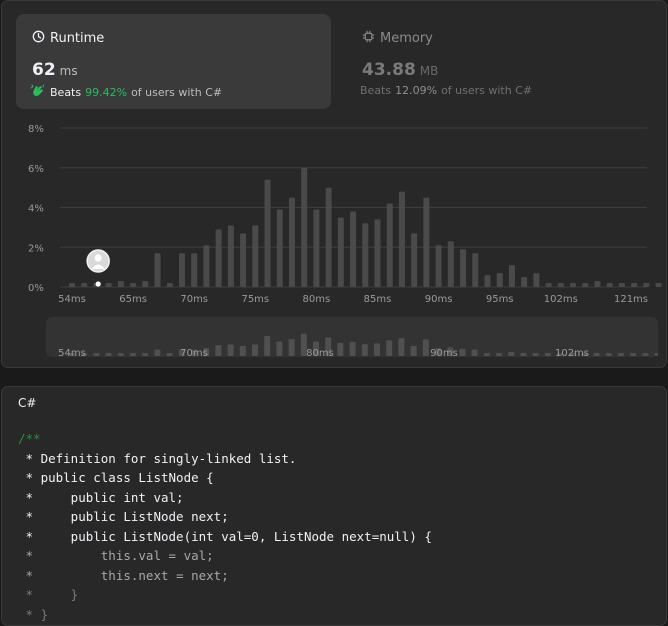 The image size is (668, 626). I want to click on code-line: * }, so click(33, 614).